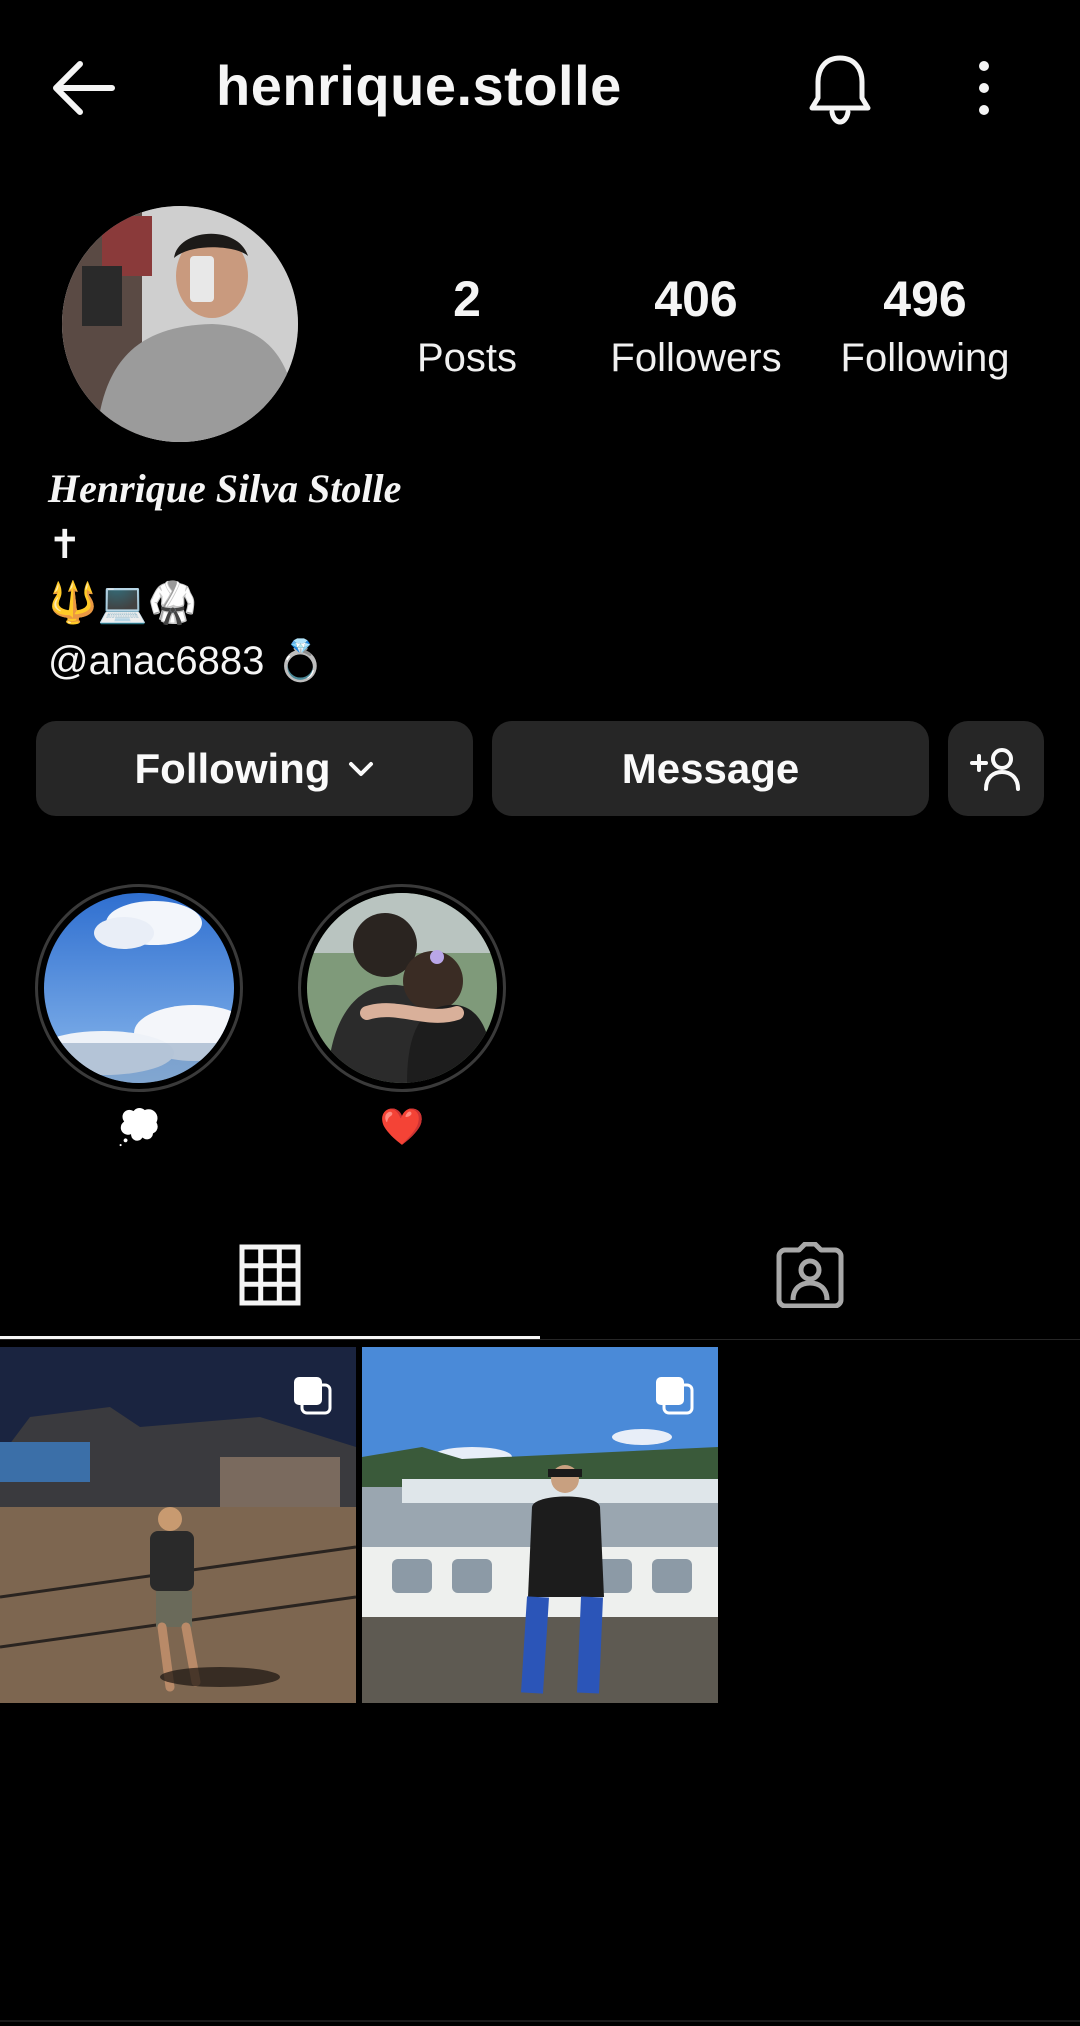 The height and width of the screenshot is (2026, 1080). I want to click on grid-icon, so click(270, 1275).